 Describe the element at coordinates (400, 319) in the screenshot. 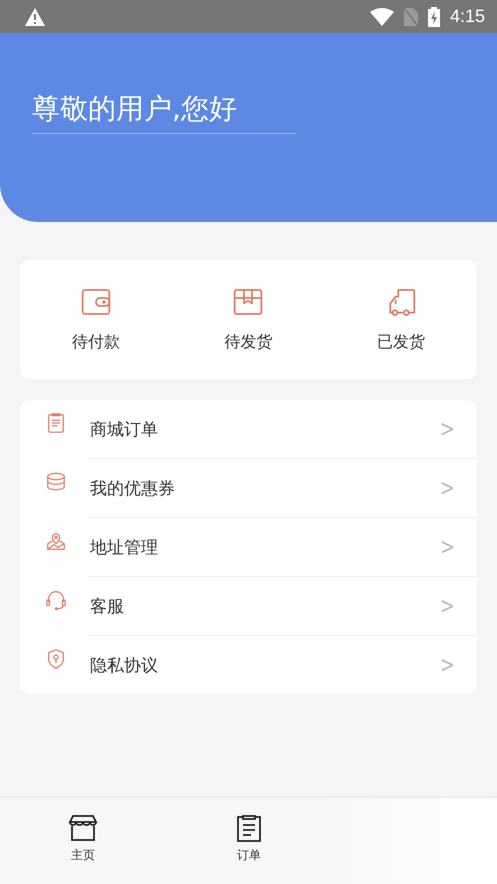

I see `order-status-button: 已发货` at that location.